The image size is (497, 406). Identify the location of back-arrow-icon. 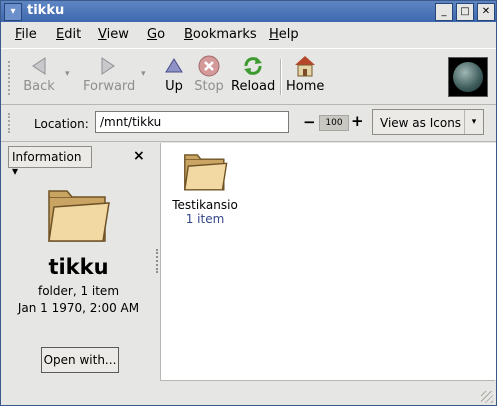
(39, 65).